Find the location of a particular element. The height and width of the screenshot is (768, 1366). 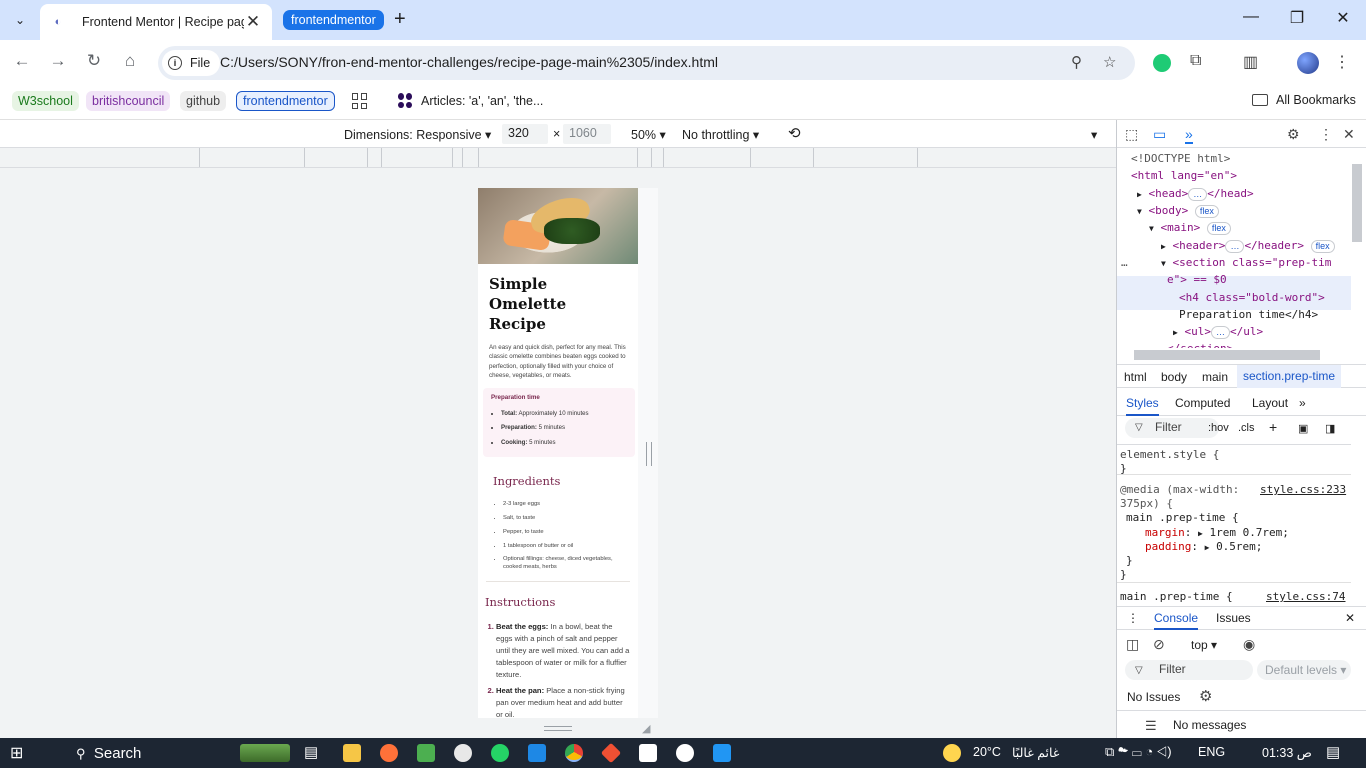

devtools-close-icon: ✕ is located at coordinates (1349, 134).